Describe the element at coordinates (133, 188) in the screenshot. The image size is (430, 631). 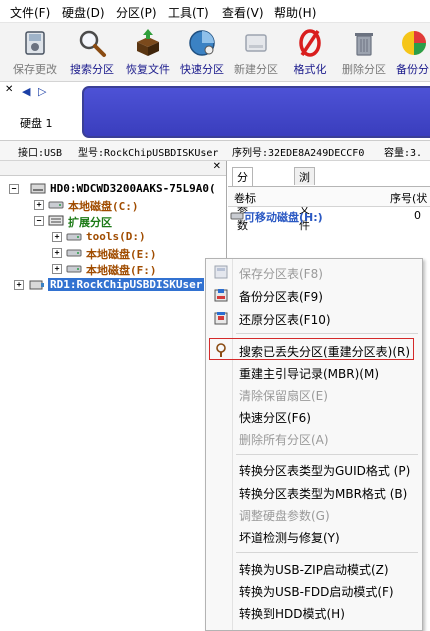
I see `tree-label-hd0: HD0:WDCWD3200AAKS-75L9A0(` at that location.